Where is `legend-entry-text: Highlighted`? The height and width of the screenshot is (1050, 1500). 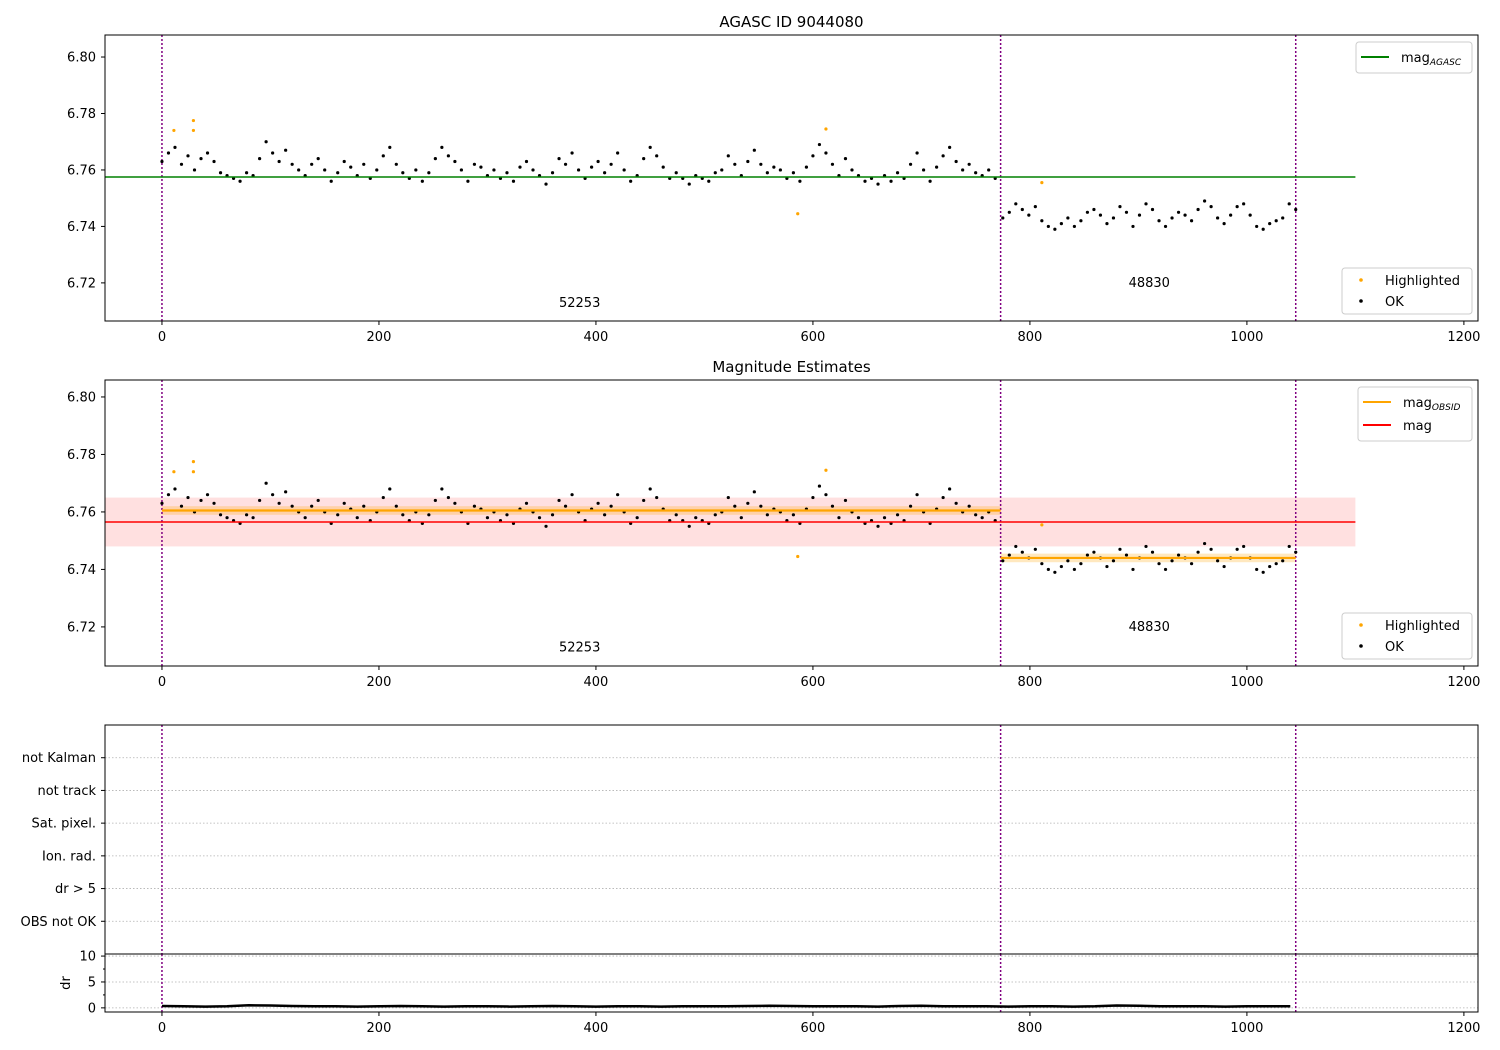
legend-entry-text: Highlighted is located at coordinates (1422, 626).